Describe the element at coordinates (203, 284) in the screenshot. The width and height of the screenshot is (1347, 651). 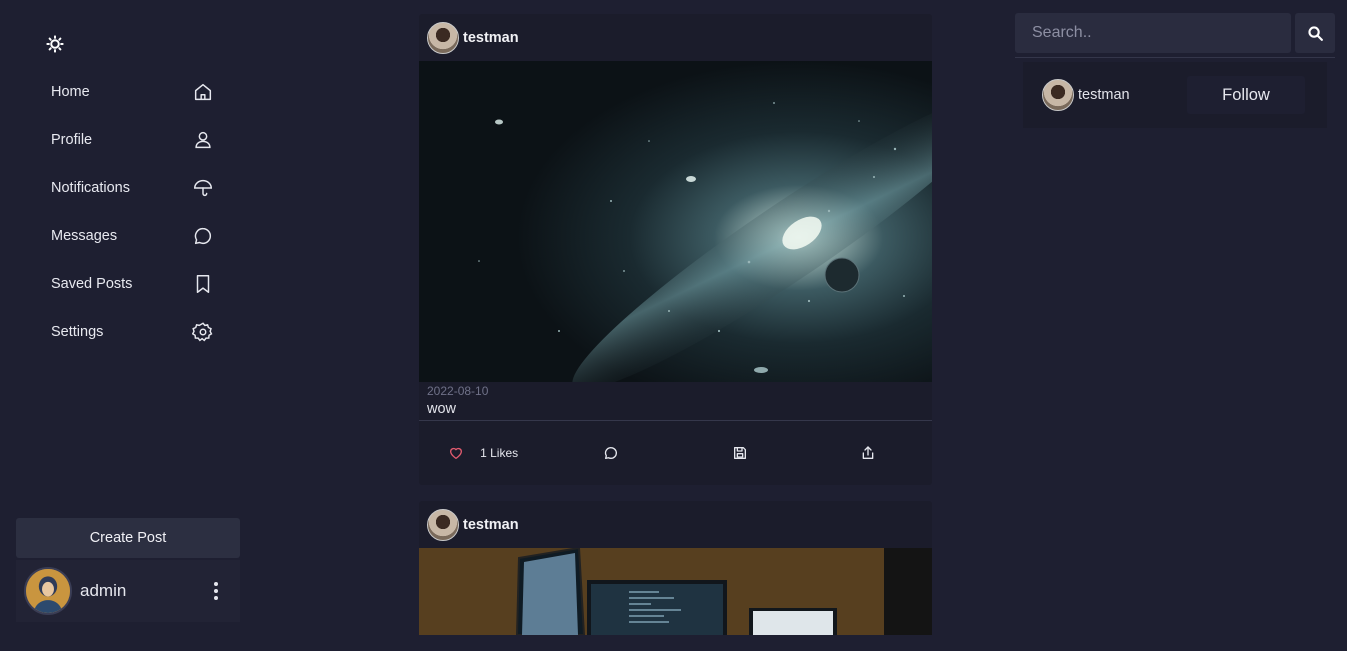
I see `bookmark-icon` at that location.